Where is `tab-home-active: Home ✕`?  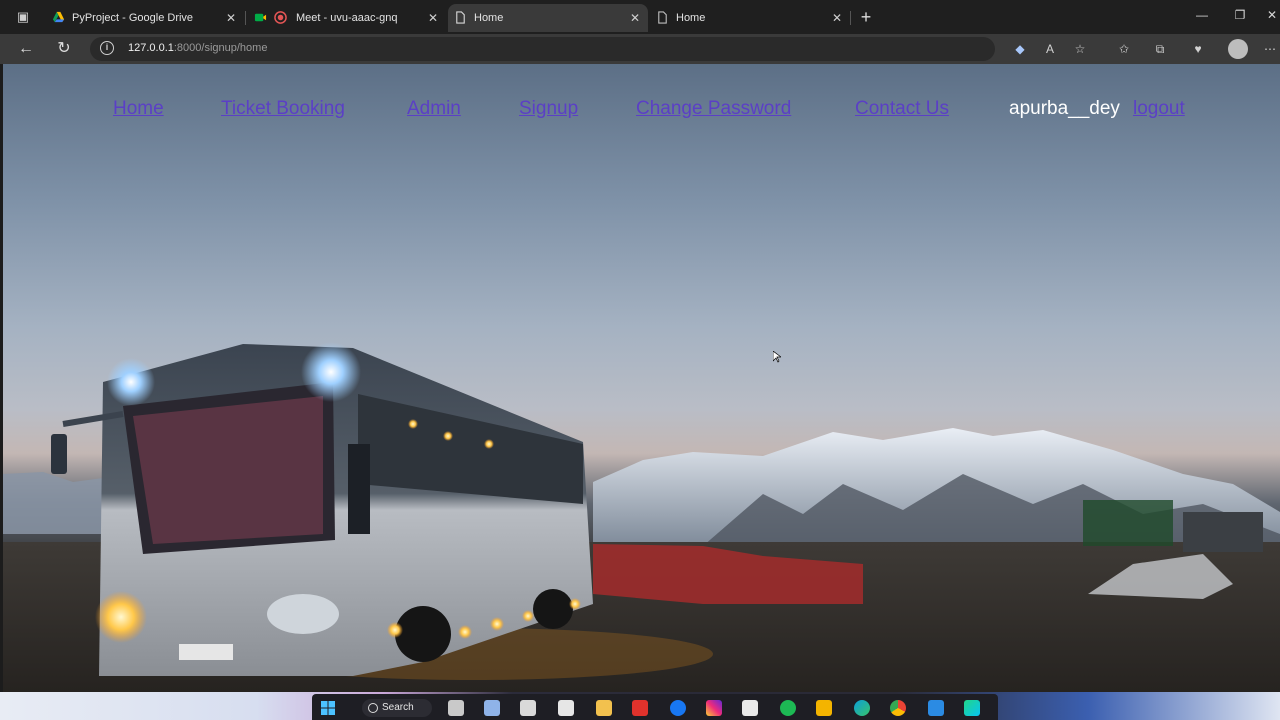
tab-home-active: Home ✕ is located at coordinates (548, 18).